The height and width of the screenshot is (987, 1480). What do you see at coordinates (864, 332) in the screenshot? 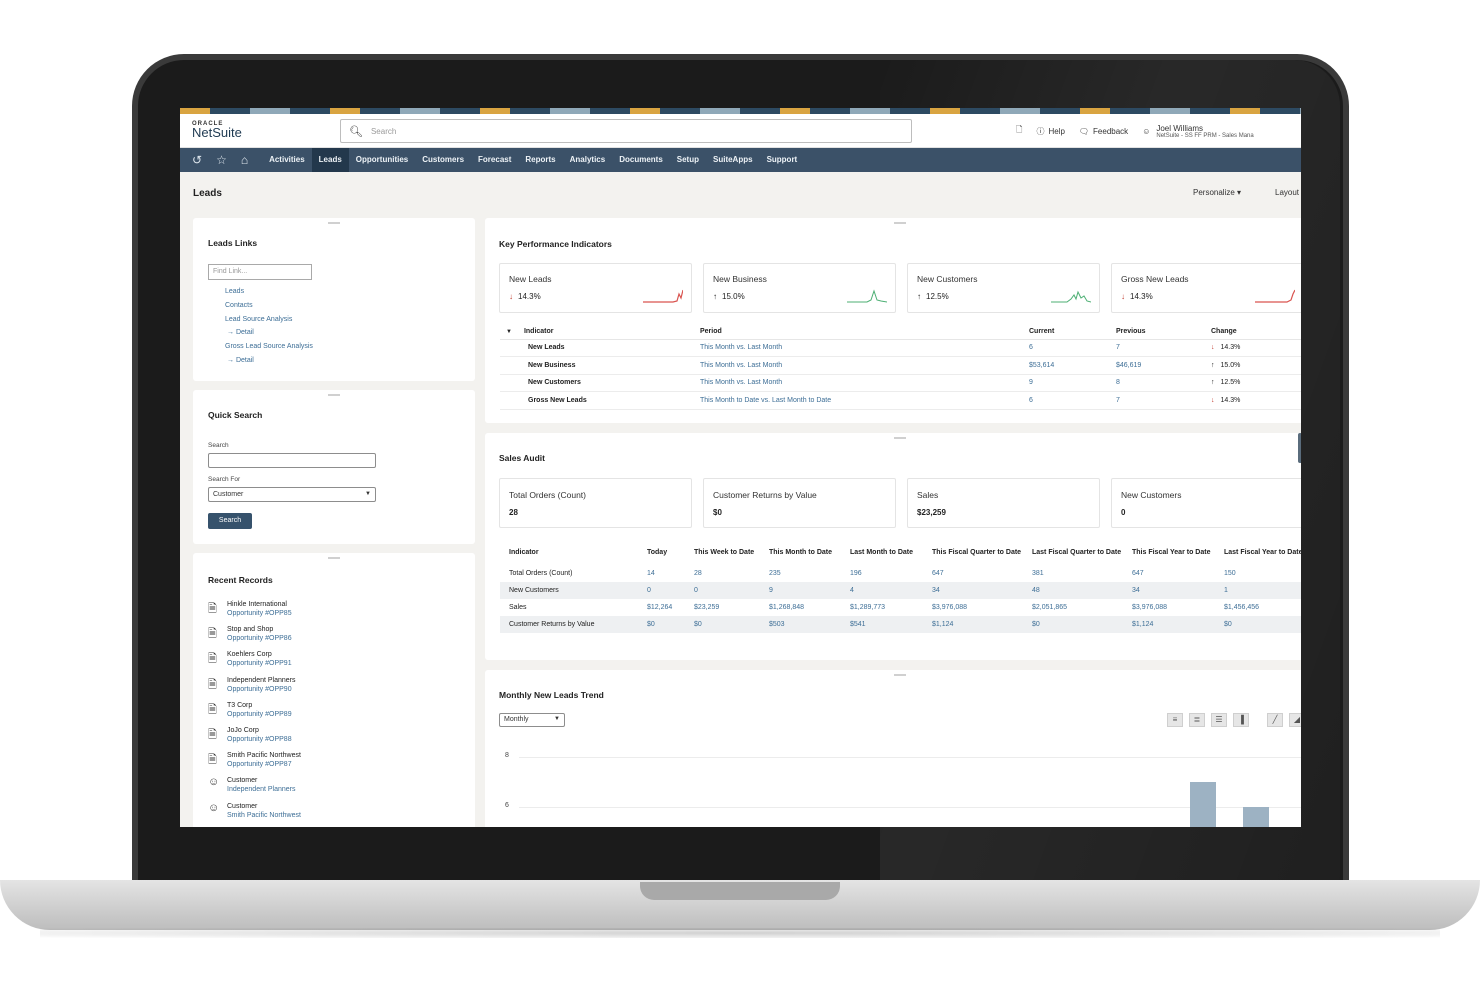
I see `table-header: Period` at bounding box center [864, 332].